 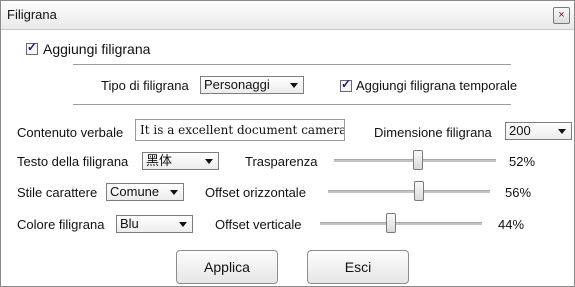 I want to click on watermark-type-value: Personaggi, so click(x=237, y=84).